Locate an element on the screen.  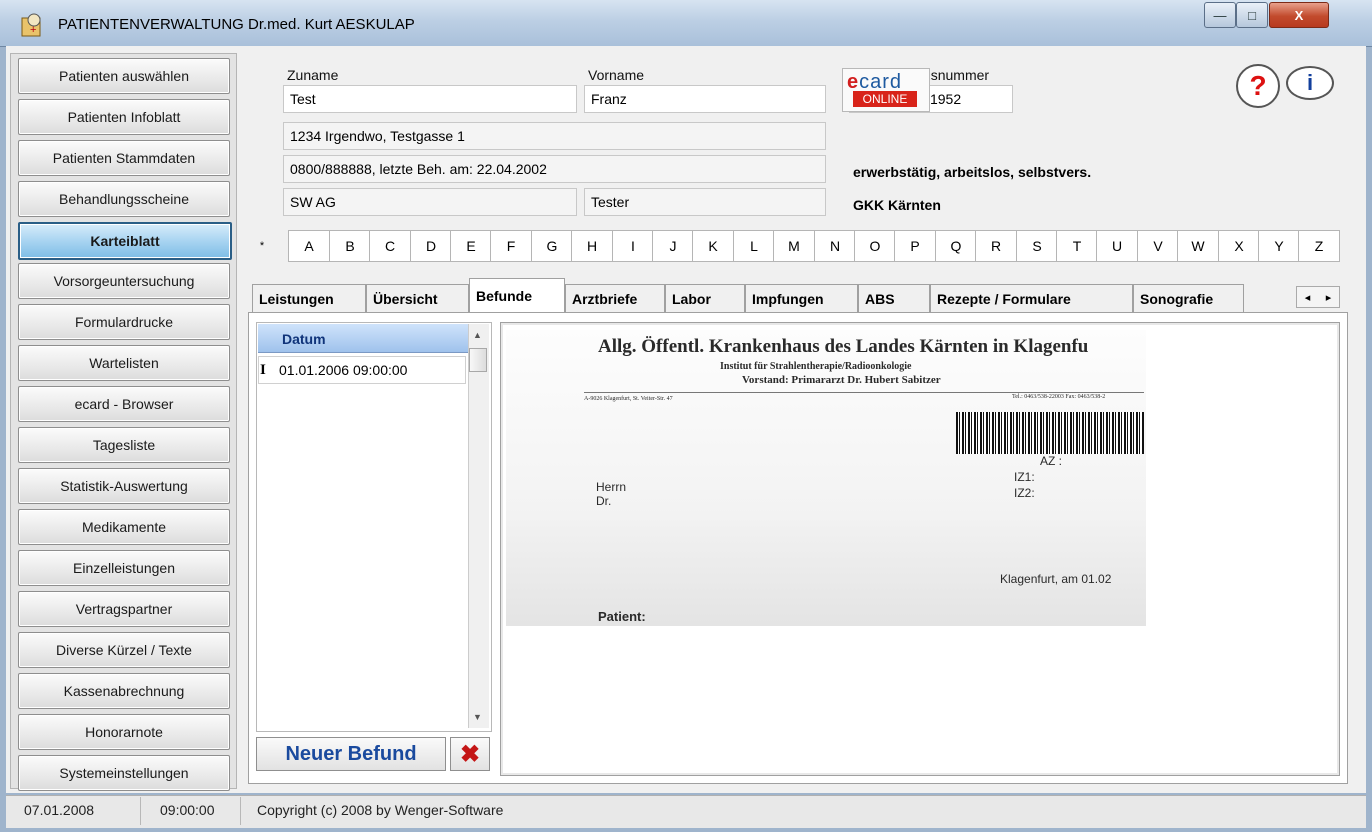
tab-übersicht: Übersicht is located at coordinates (417, 298).